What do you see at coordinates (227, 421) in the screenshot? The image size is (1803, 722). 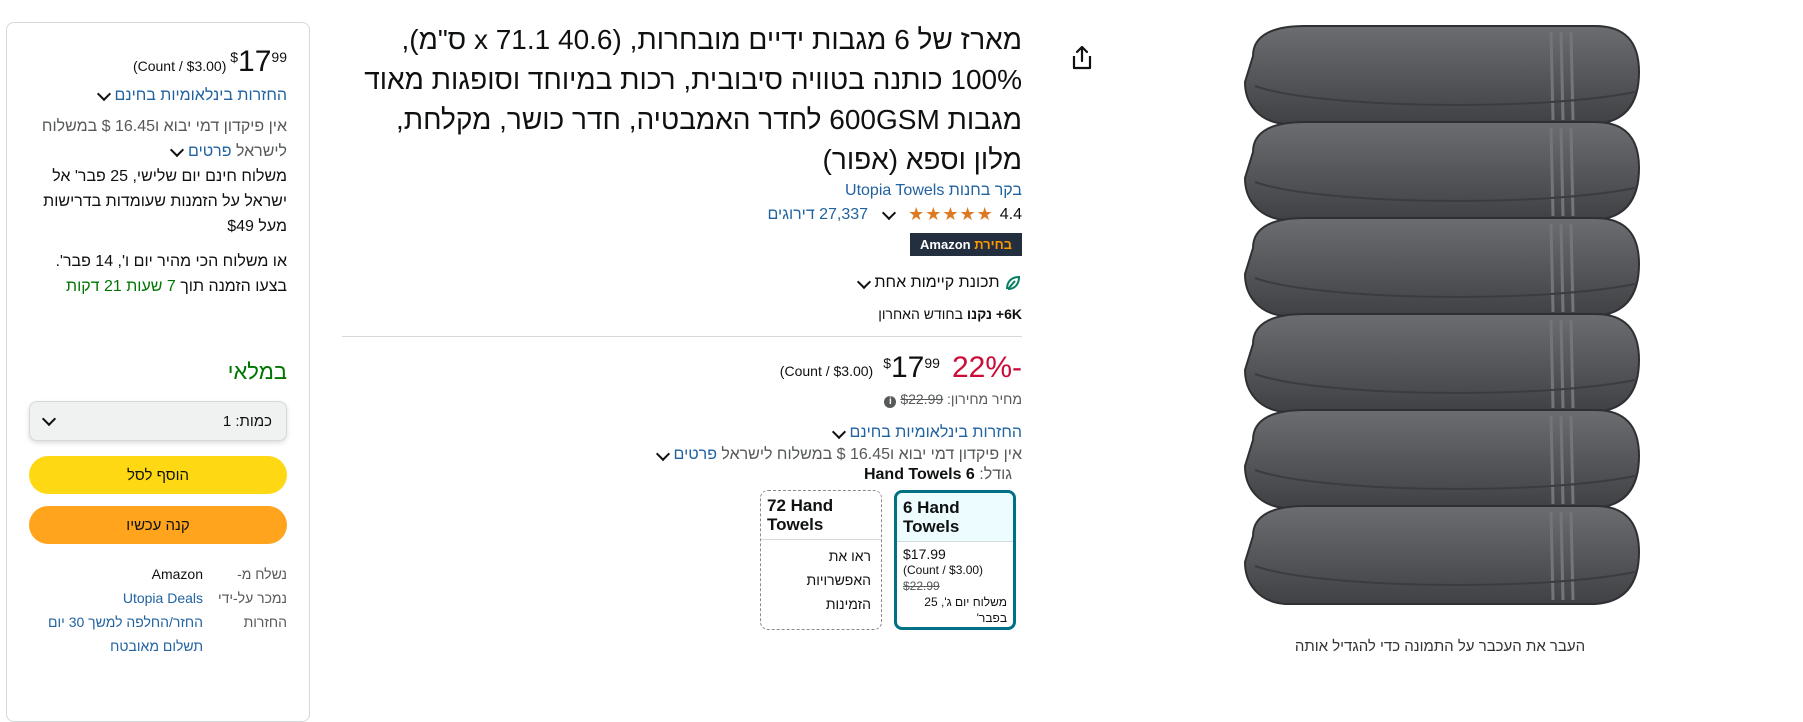 I see `quantity-value: 1` at bounding box center [227, 421].